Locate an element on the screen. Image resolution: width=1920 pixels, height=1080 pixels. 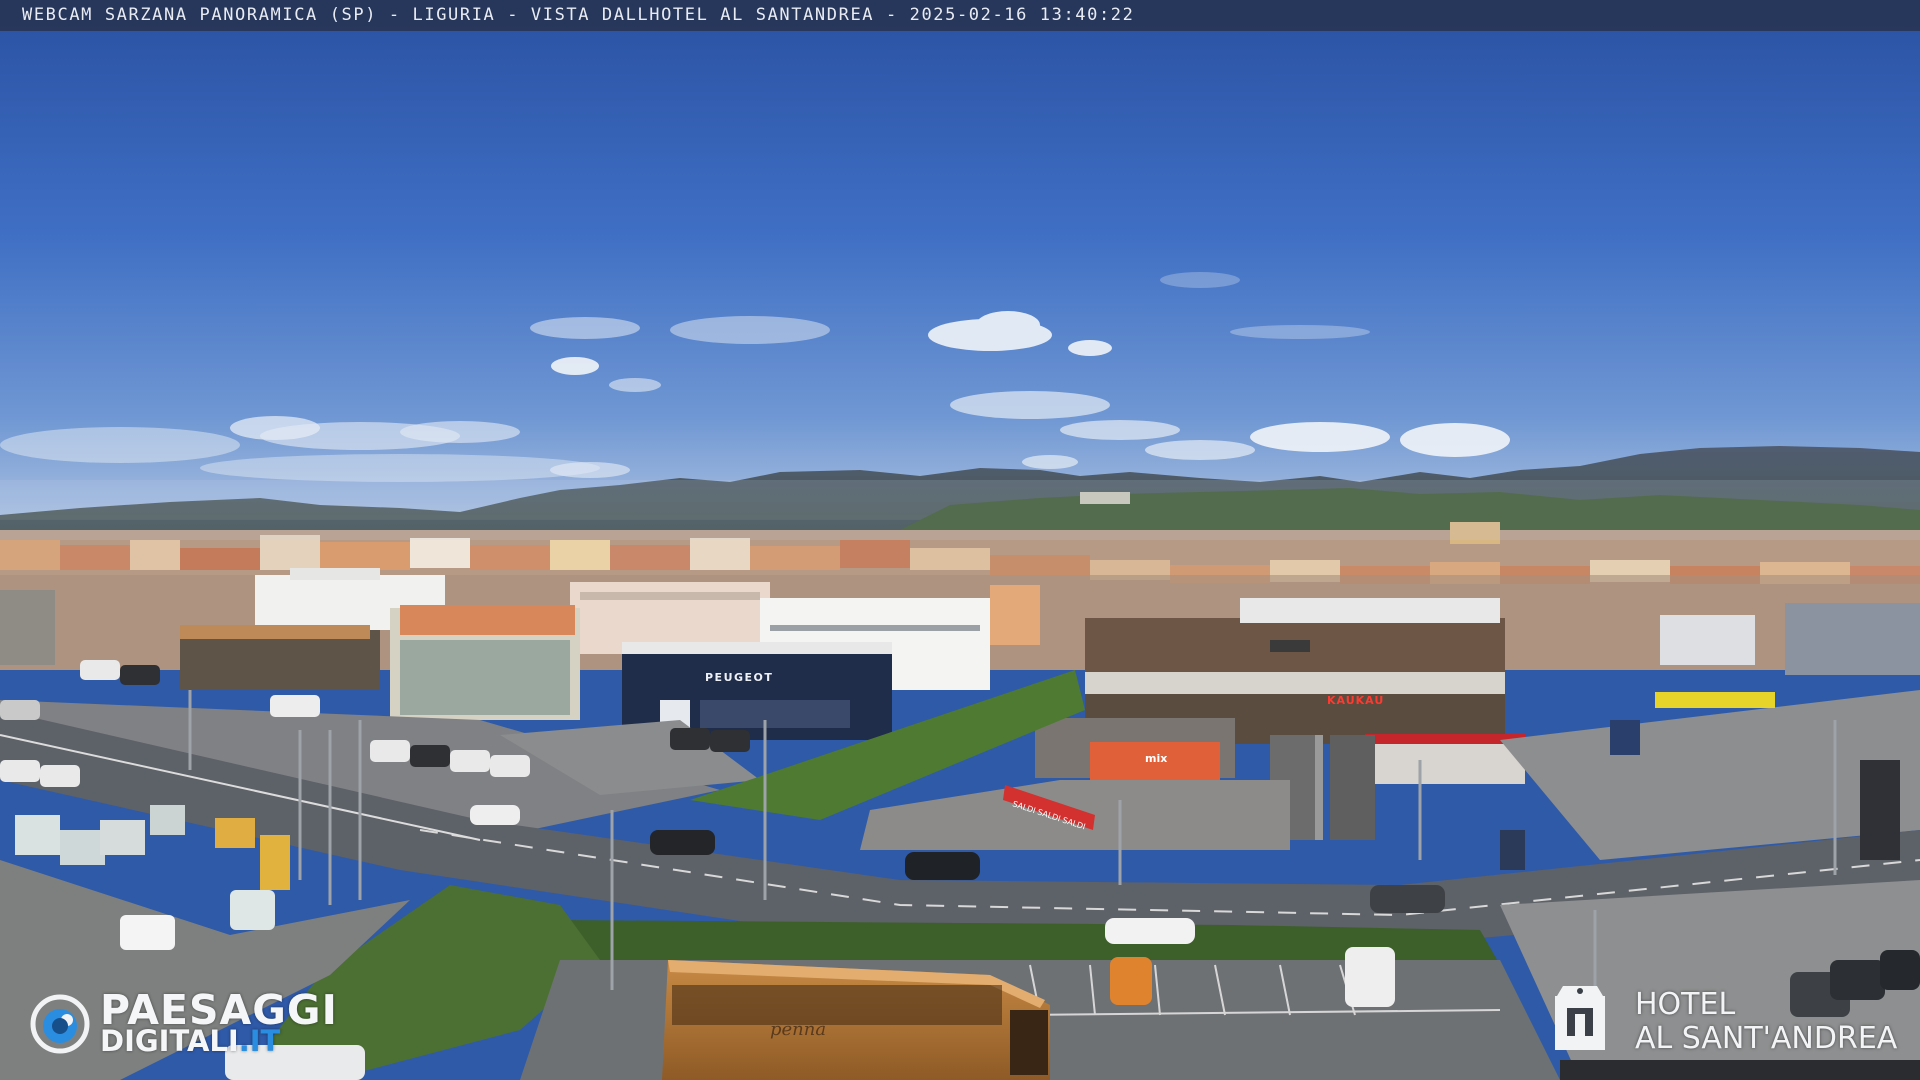
hotel-crest-icon is located at coordinates (1580, 1018).